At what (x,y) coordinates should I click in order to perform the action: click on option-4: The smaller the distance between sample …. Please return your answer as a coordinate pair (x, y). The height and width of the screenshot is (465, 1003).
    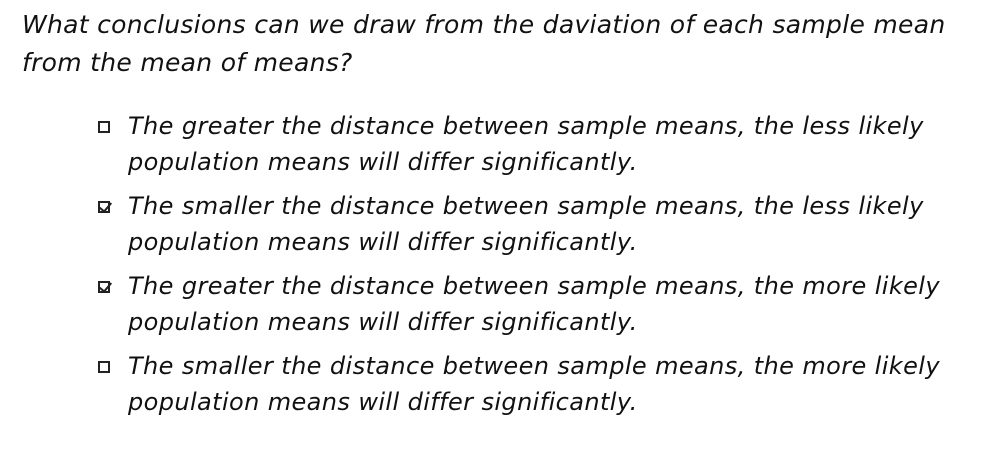
    Looking at the image, I should click on (538, 384).